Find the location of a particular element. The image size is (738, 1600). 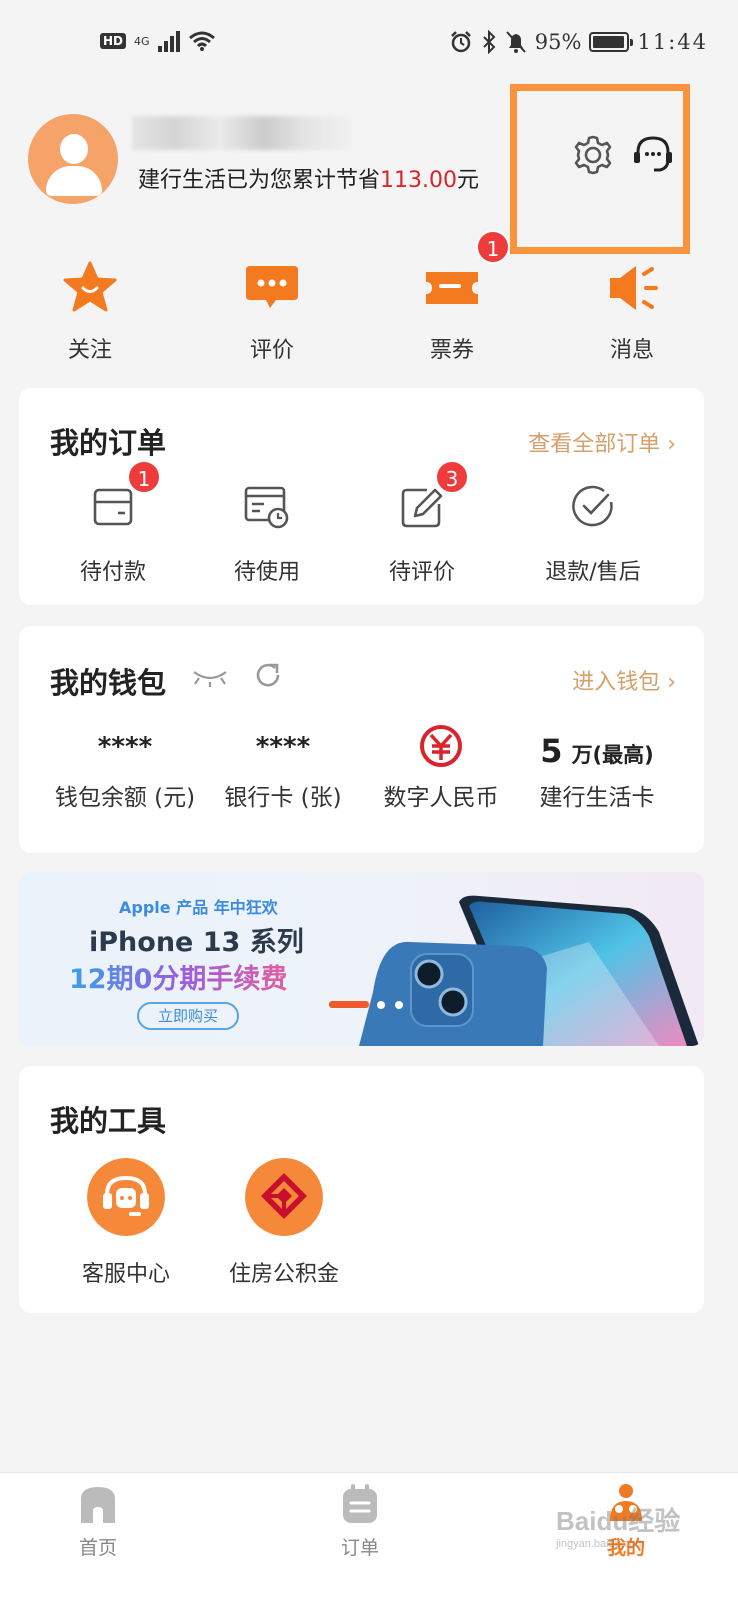

status-right: 95% 11:44 is located at coordinates (578, 42).